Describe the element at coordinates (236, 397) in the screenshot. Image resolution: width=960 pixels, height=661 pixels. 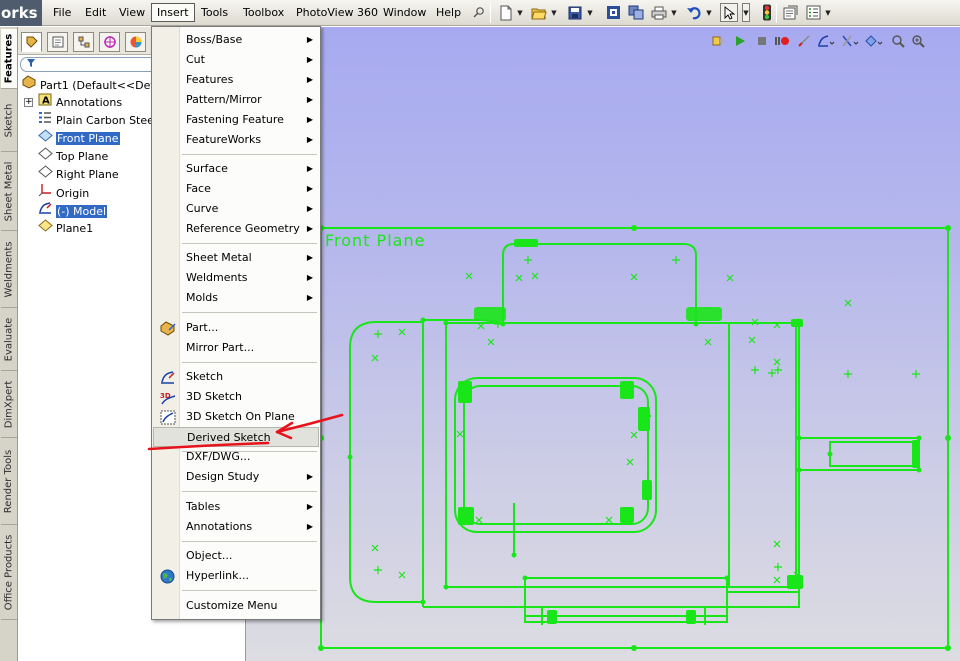
I see `menu-item-3d-sketch: 3D 3D Sketch` at that location.